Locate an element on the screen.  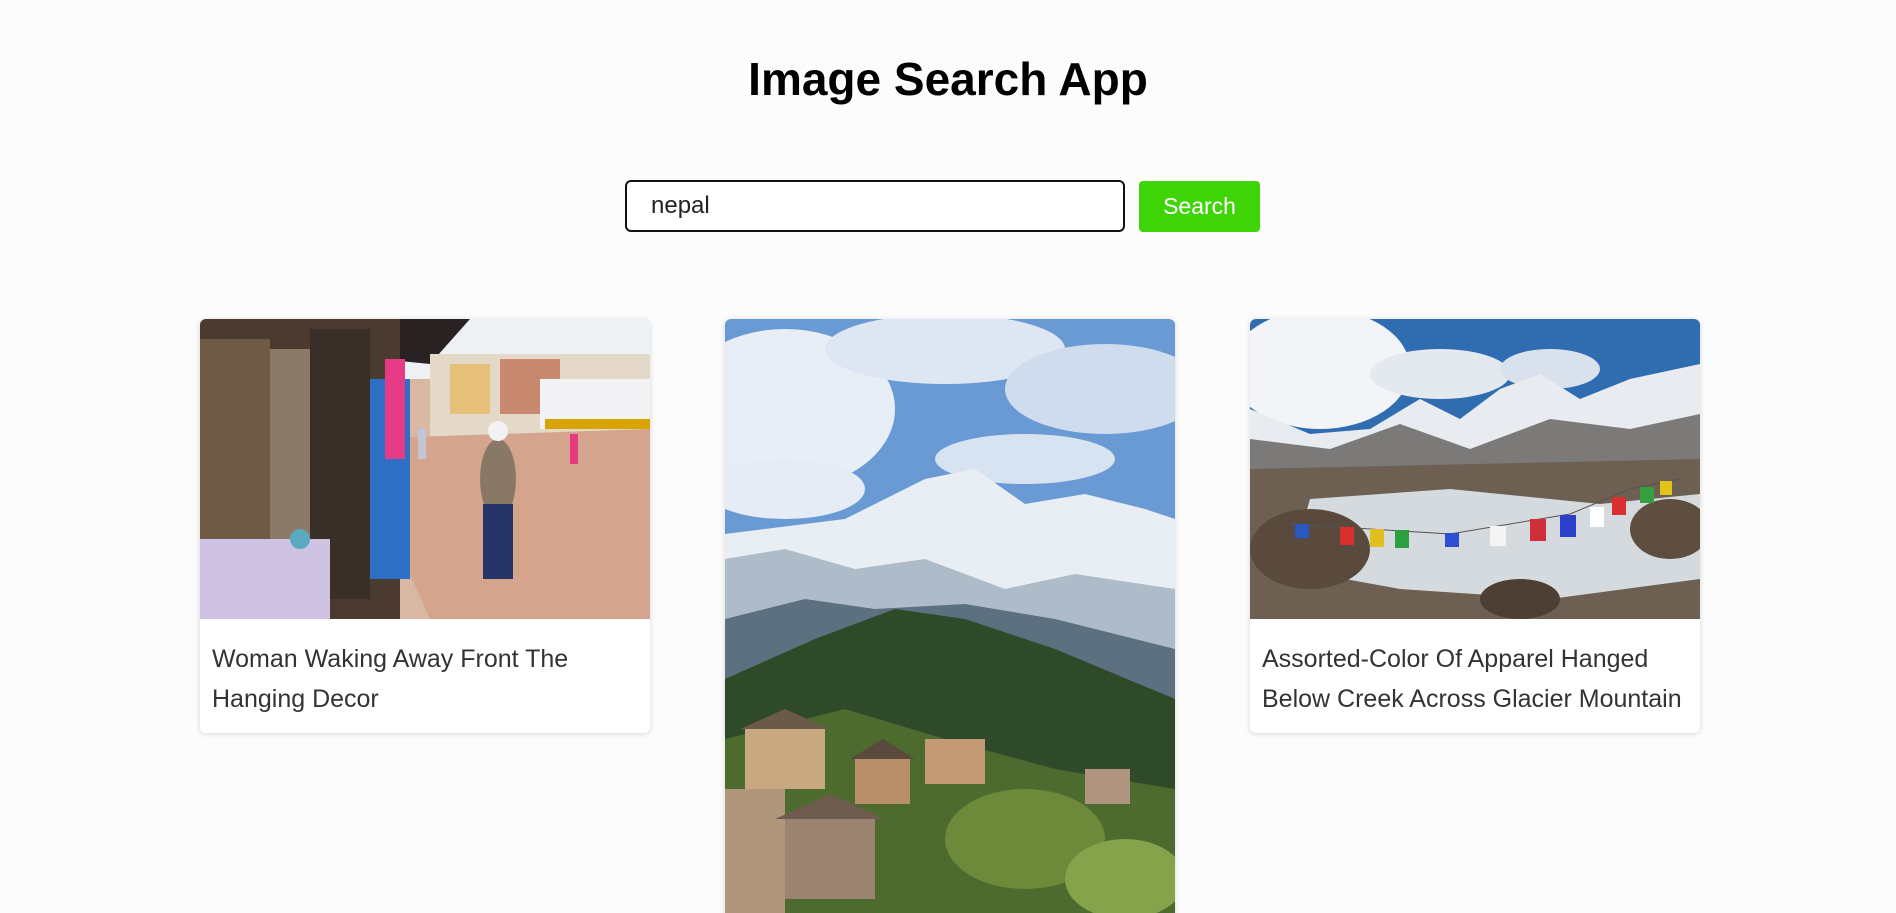
page-title: Image Search App is located at coordinates (948, 79).